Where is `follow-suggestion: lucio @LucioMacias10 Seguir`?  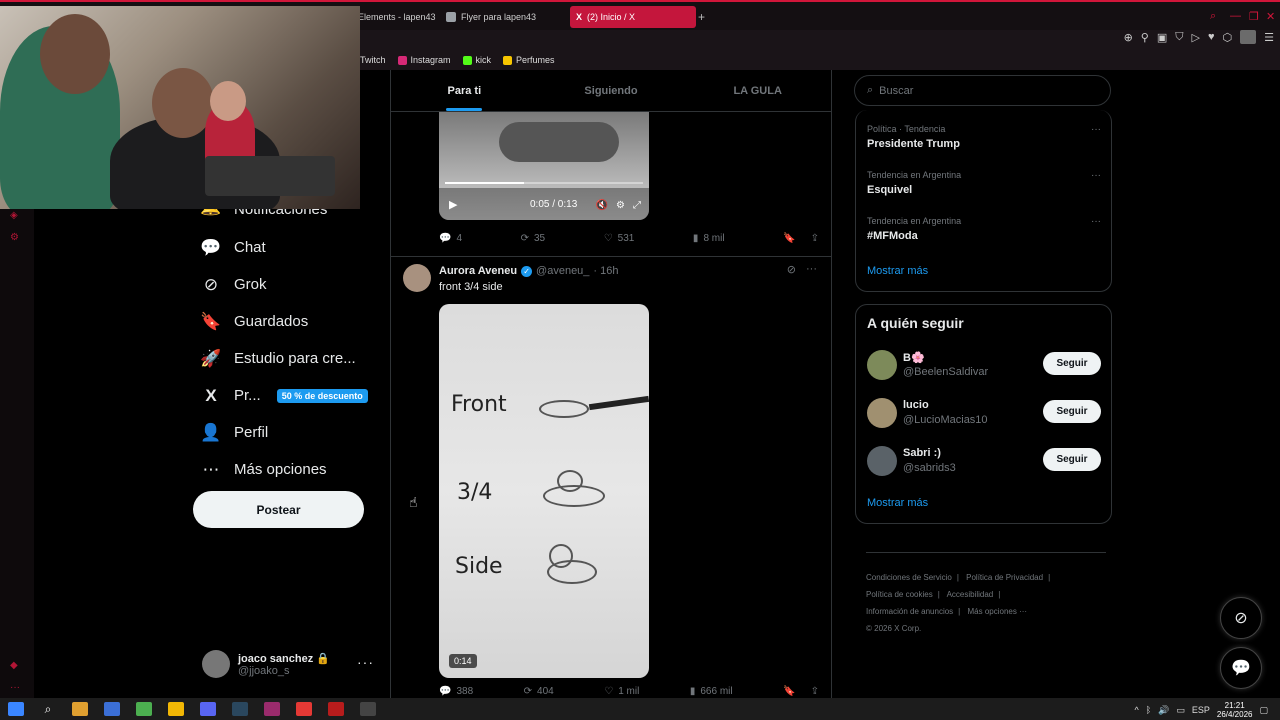 follow-suggestion: lucio @LucioMacias10 Seguir is located at coordinates (984, 413).